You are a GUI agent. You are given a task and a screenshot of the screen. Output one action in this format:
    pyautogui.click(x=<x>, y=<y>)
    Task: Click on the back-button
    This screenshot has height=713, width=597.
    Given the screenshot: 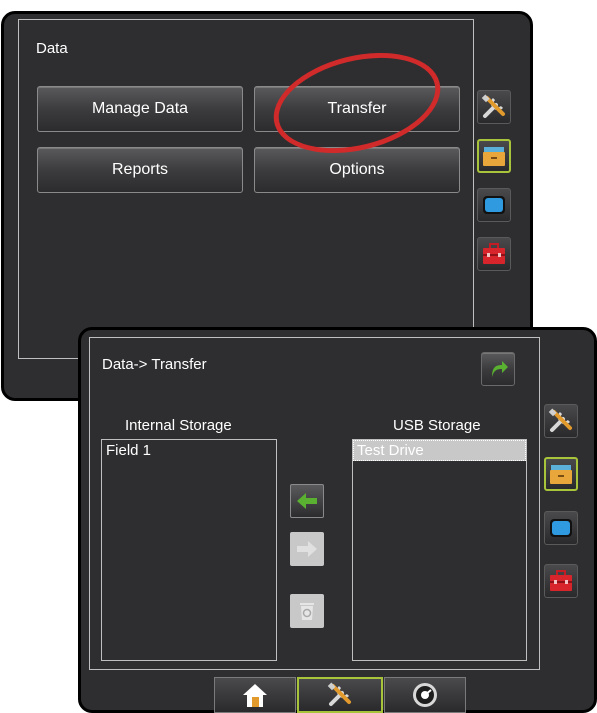 What is the action you would take?
    pyautogui.click(x=498, y=369)
    